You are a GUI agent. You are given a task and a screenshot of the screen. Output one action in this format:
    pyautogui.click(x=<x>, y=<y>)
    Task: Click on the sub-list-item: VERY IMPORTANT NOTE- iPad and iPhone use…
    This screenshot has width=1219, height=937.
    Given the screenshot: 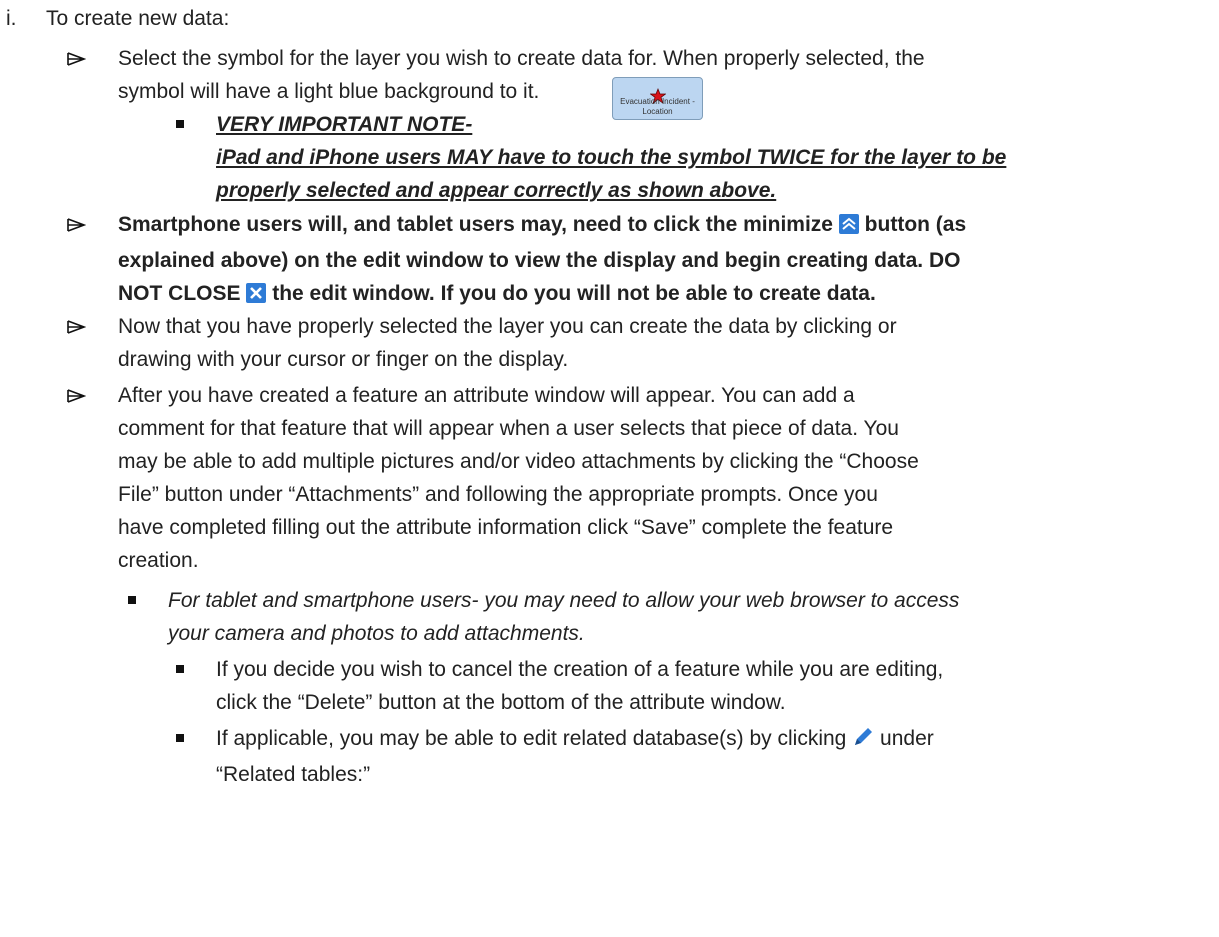 What is the action you would take?
    pyautogui.click(x=591, y=157)
    